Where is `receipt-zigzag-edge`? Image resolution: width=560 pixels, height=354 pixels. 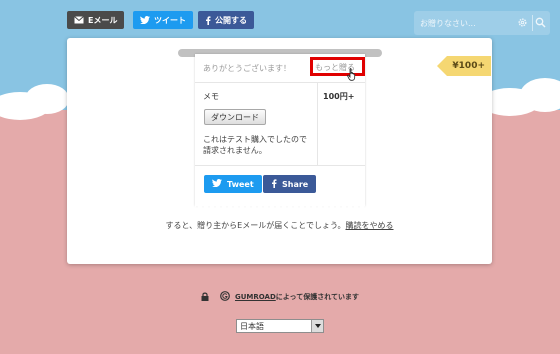
receipt-zigzag-edge is located at coordinates (280, 206).